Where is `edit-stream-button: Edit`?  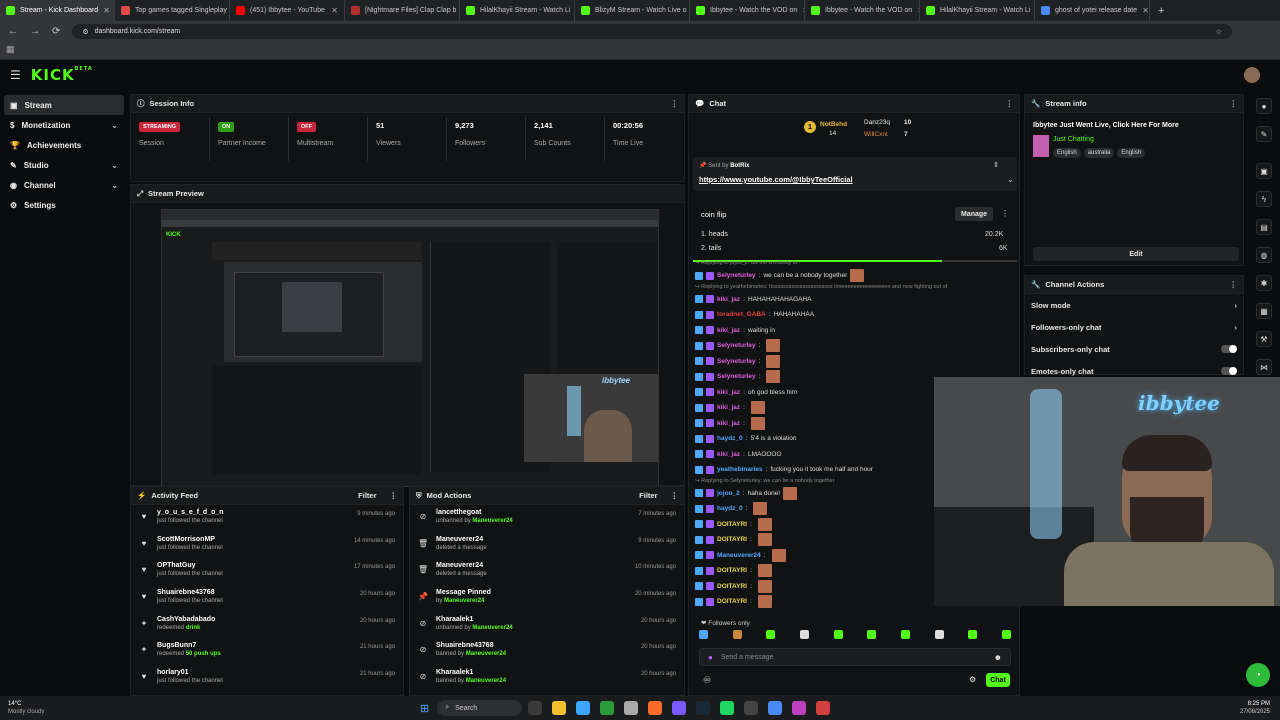
edit-stream-button: Edit is located at coordinates (1136, 254).